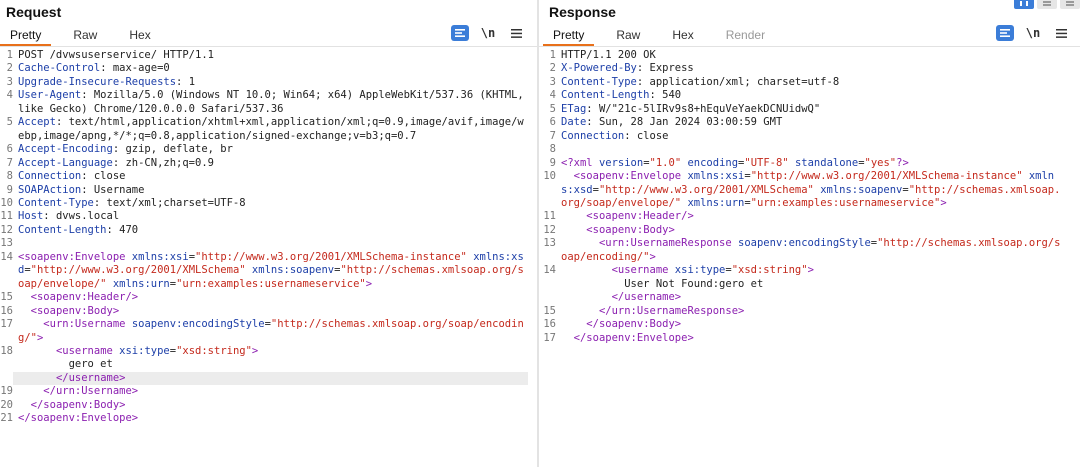 The width and height of the screenshot is (1080, 467). What do you see at coordinates (549, 243) in the screenshot?
I see `line-number: 13` at bounding box center [549, 243].